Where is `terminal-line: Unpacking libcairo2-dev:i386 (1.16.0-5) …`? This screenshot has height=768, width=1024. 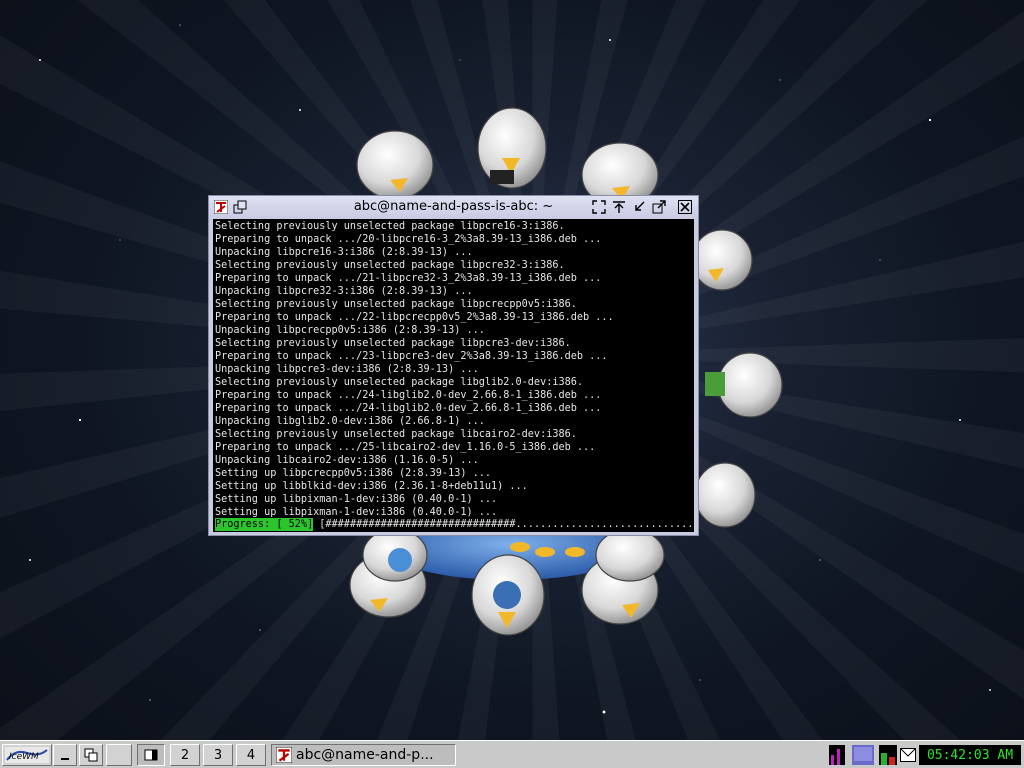
terminal-line: Unpacking libcairo2-dev:i386 (1.16.0-5) … is located at coordinates (347, 460).